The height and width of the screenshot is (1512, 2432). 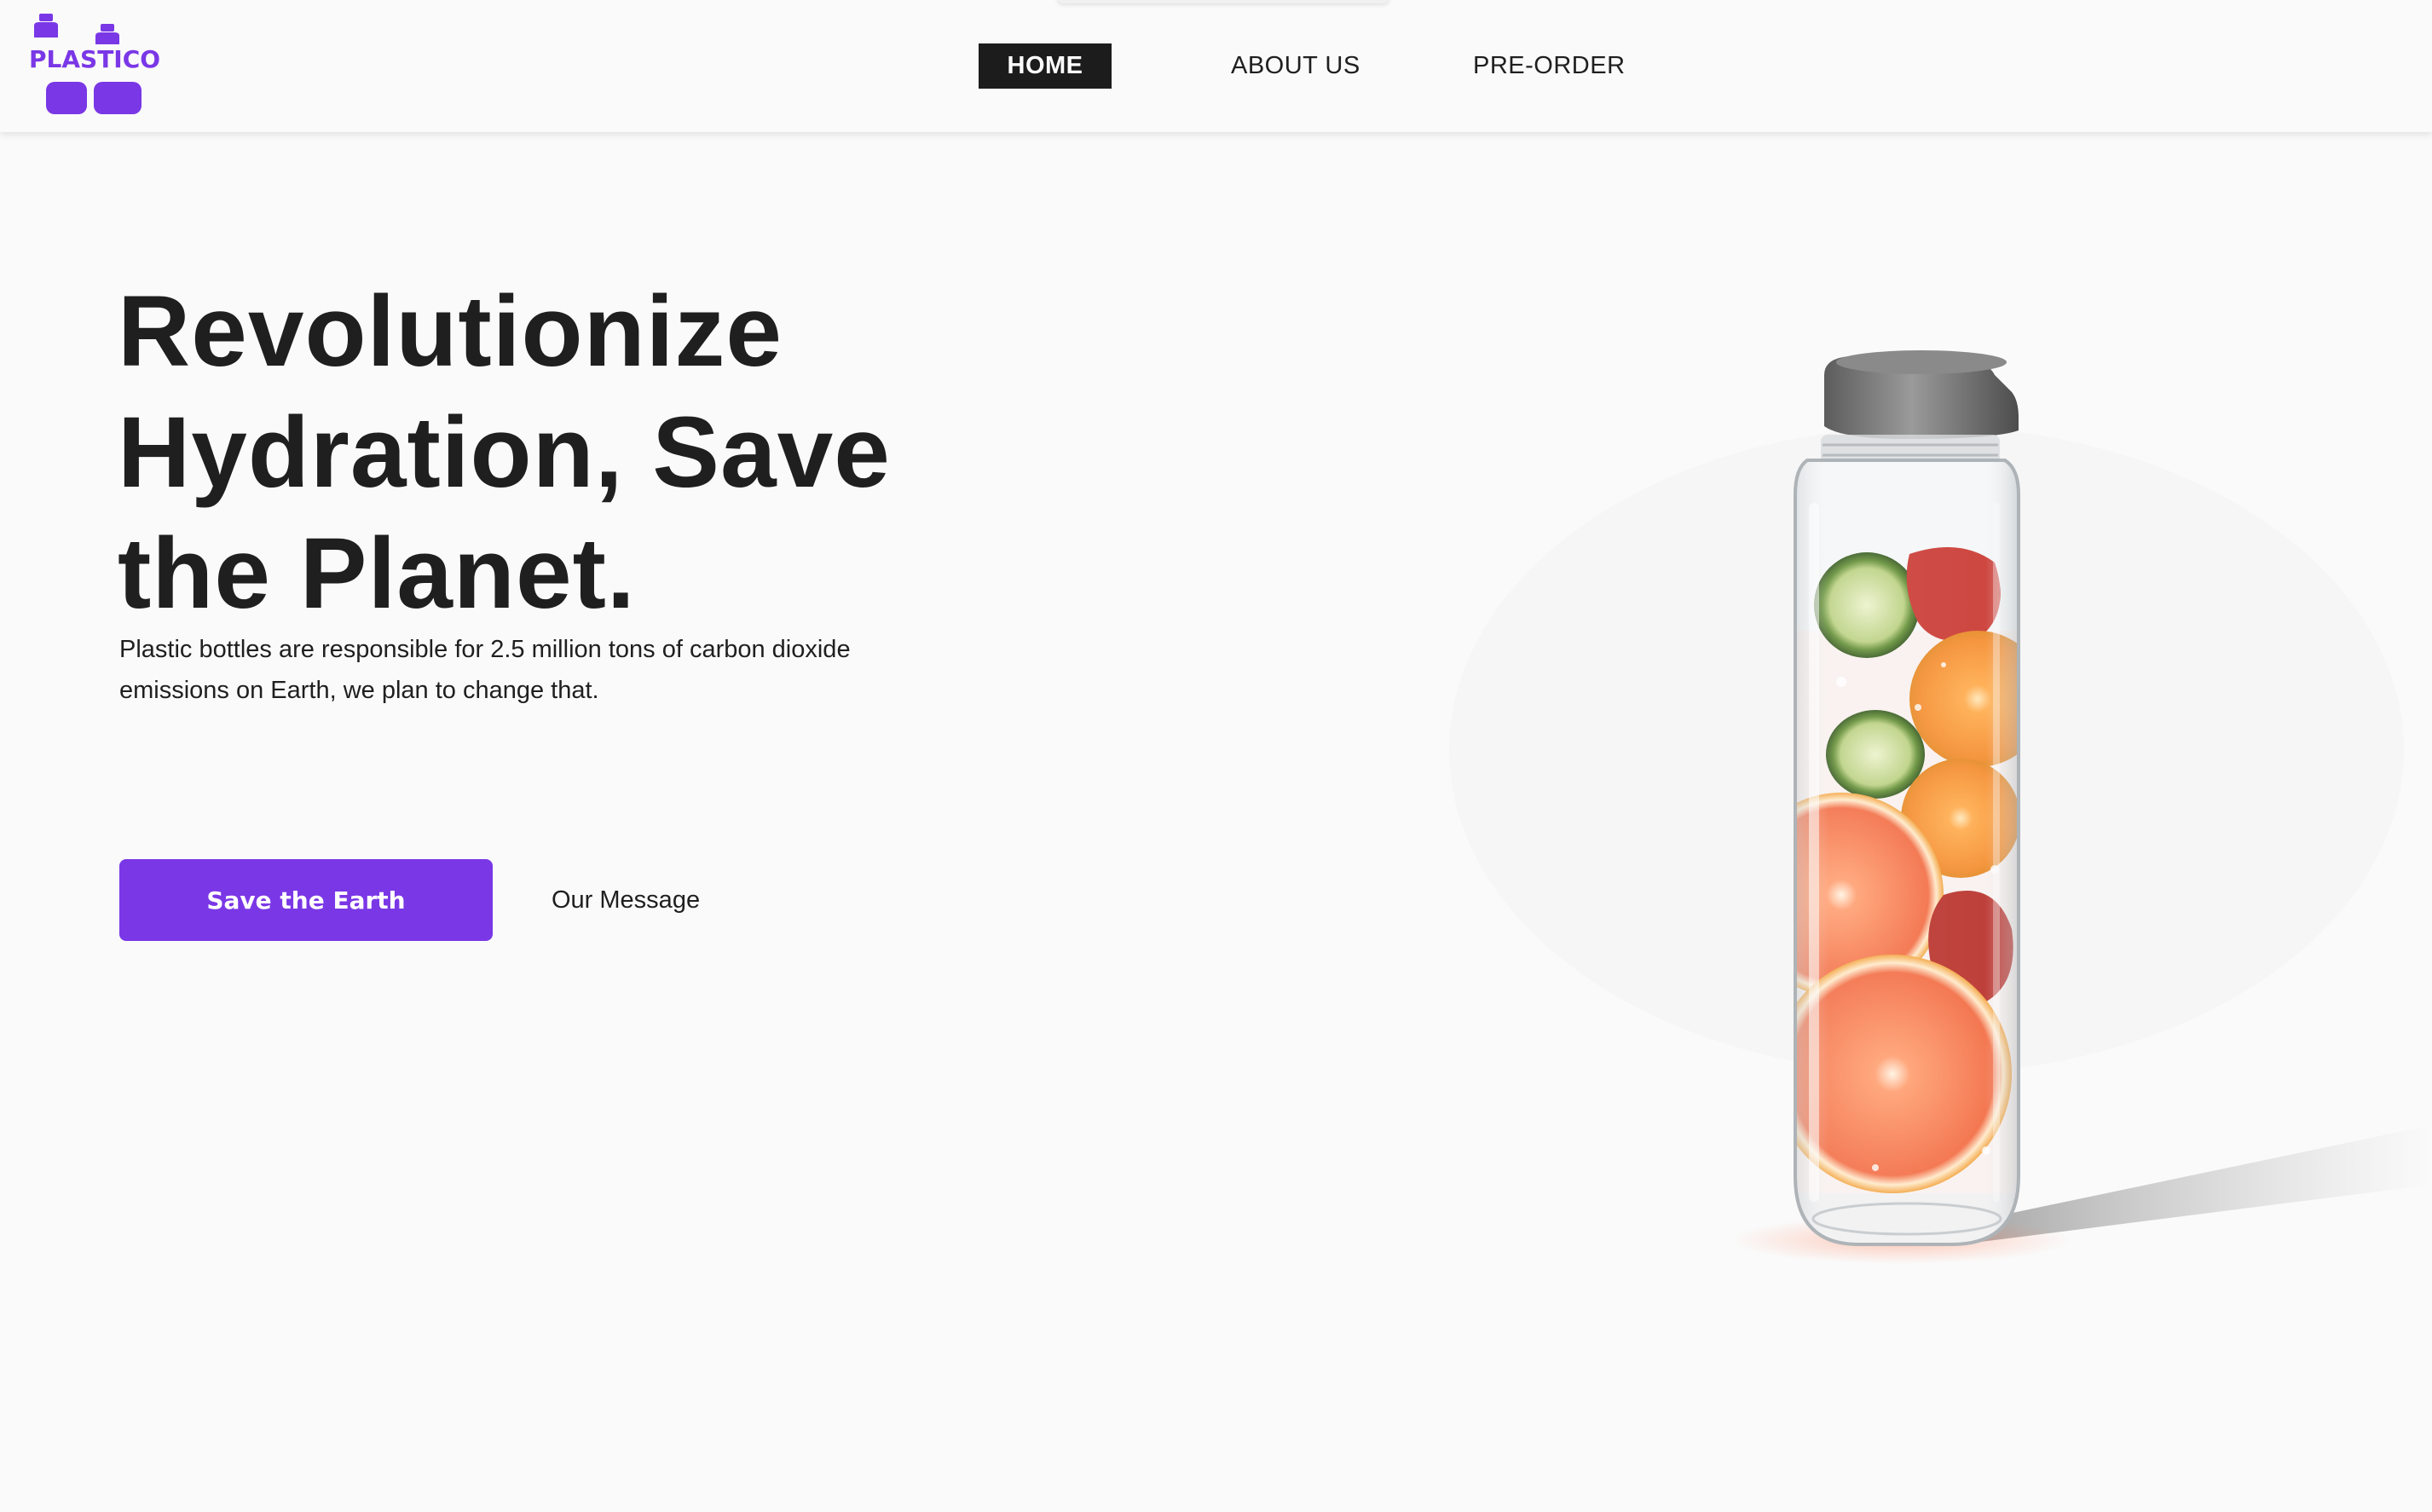 What do you see at coordinates (451, 331) in the screenshot?
I see `hero-title-line: Revolutionize` at bounding box center [451, 331].